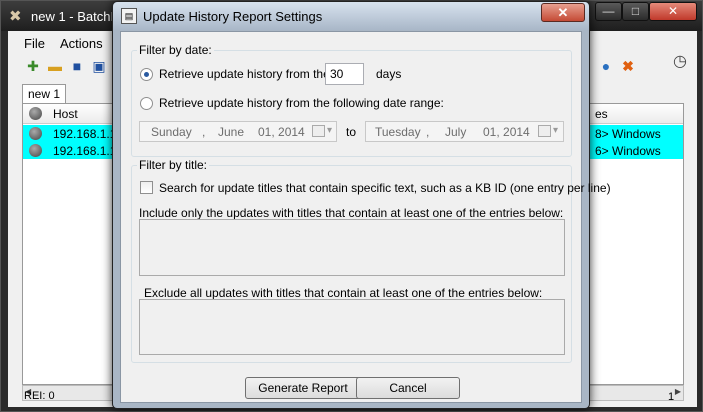 This screenshot has height=412, width=703. I want to click on radio-last-days, so click(146, 74).